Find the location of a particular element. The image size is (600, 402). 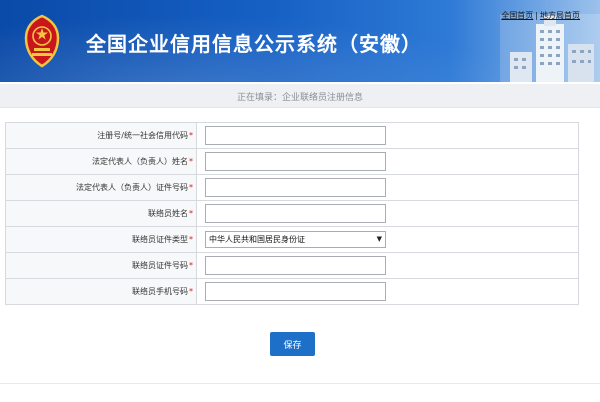

form-row-liaison-name: 联络员姓名* is located at coordinates (292, 213).